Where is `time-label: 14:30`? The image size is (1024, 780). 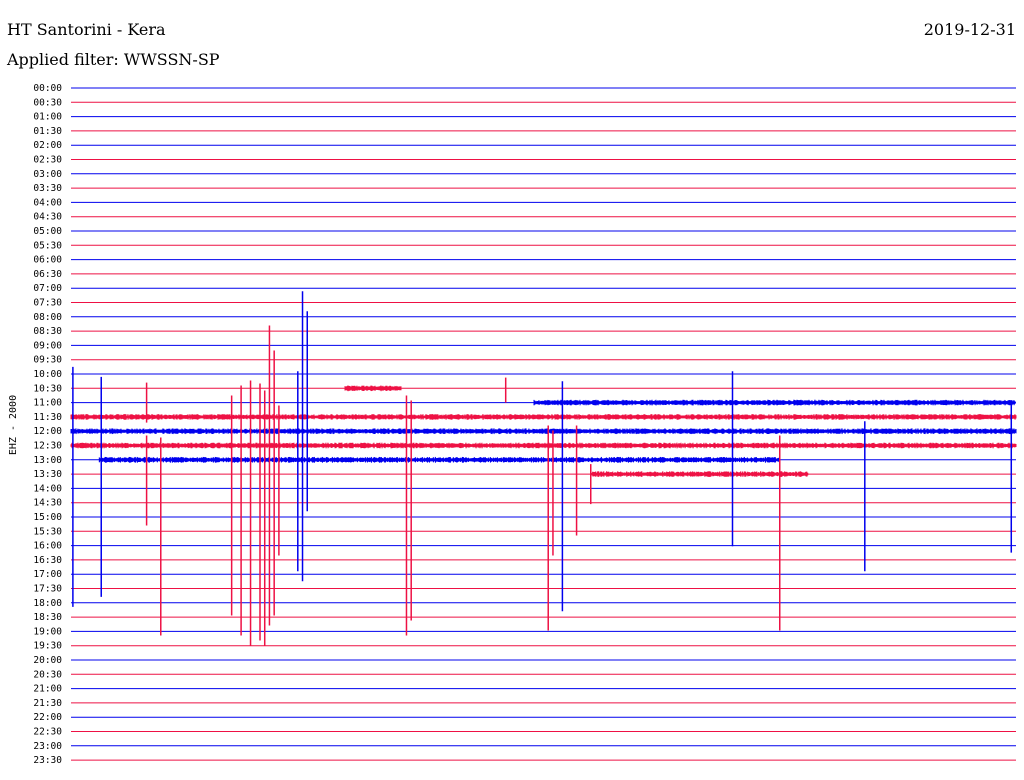 time-label: 14:30 is located at coordinates (47, 503).